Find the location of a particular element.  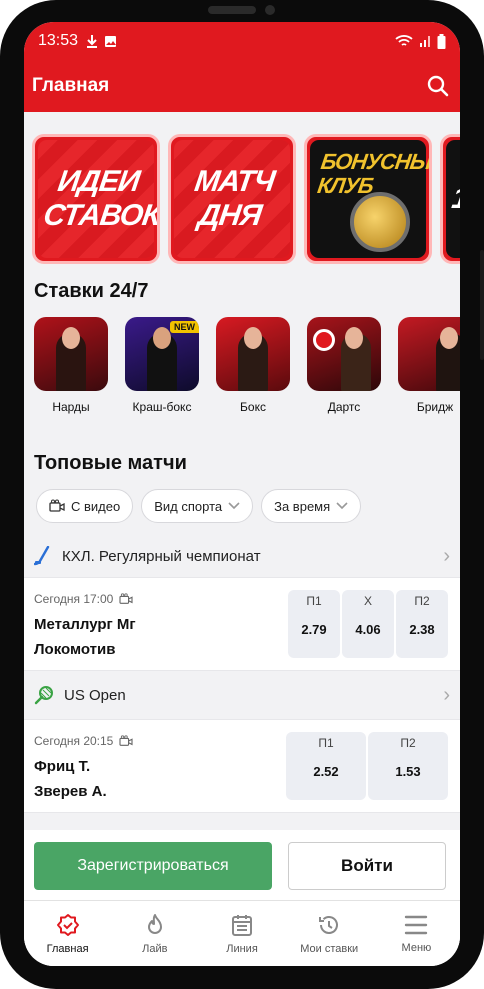

game-item-bridge: Бридж is located at coordinates (429, 365).